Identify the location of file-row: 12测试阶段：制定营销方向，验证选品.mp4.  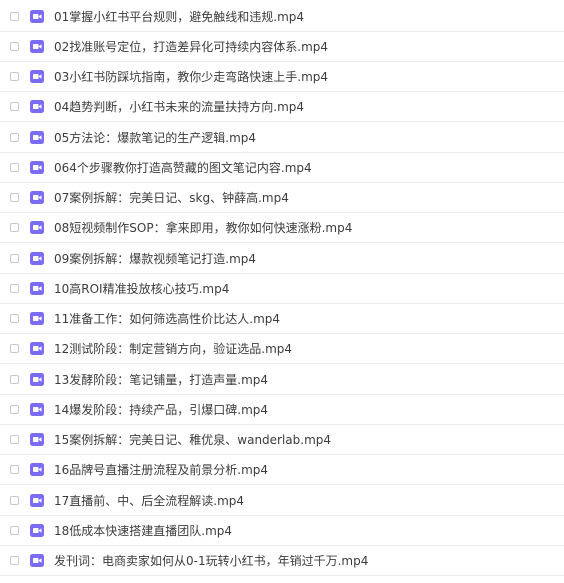
(282, 349).